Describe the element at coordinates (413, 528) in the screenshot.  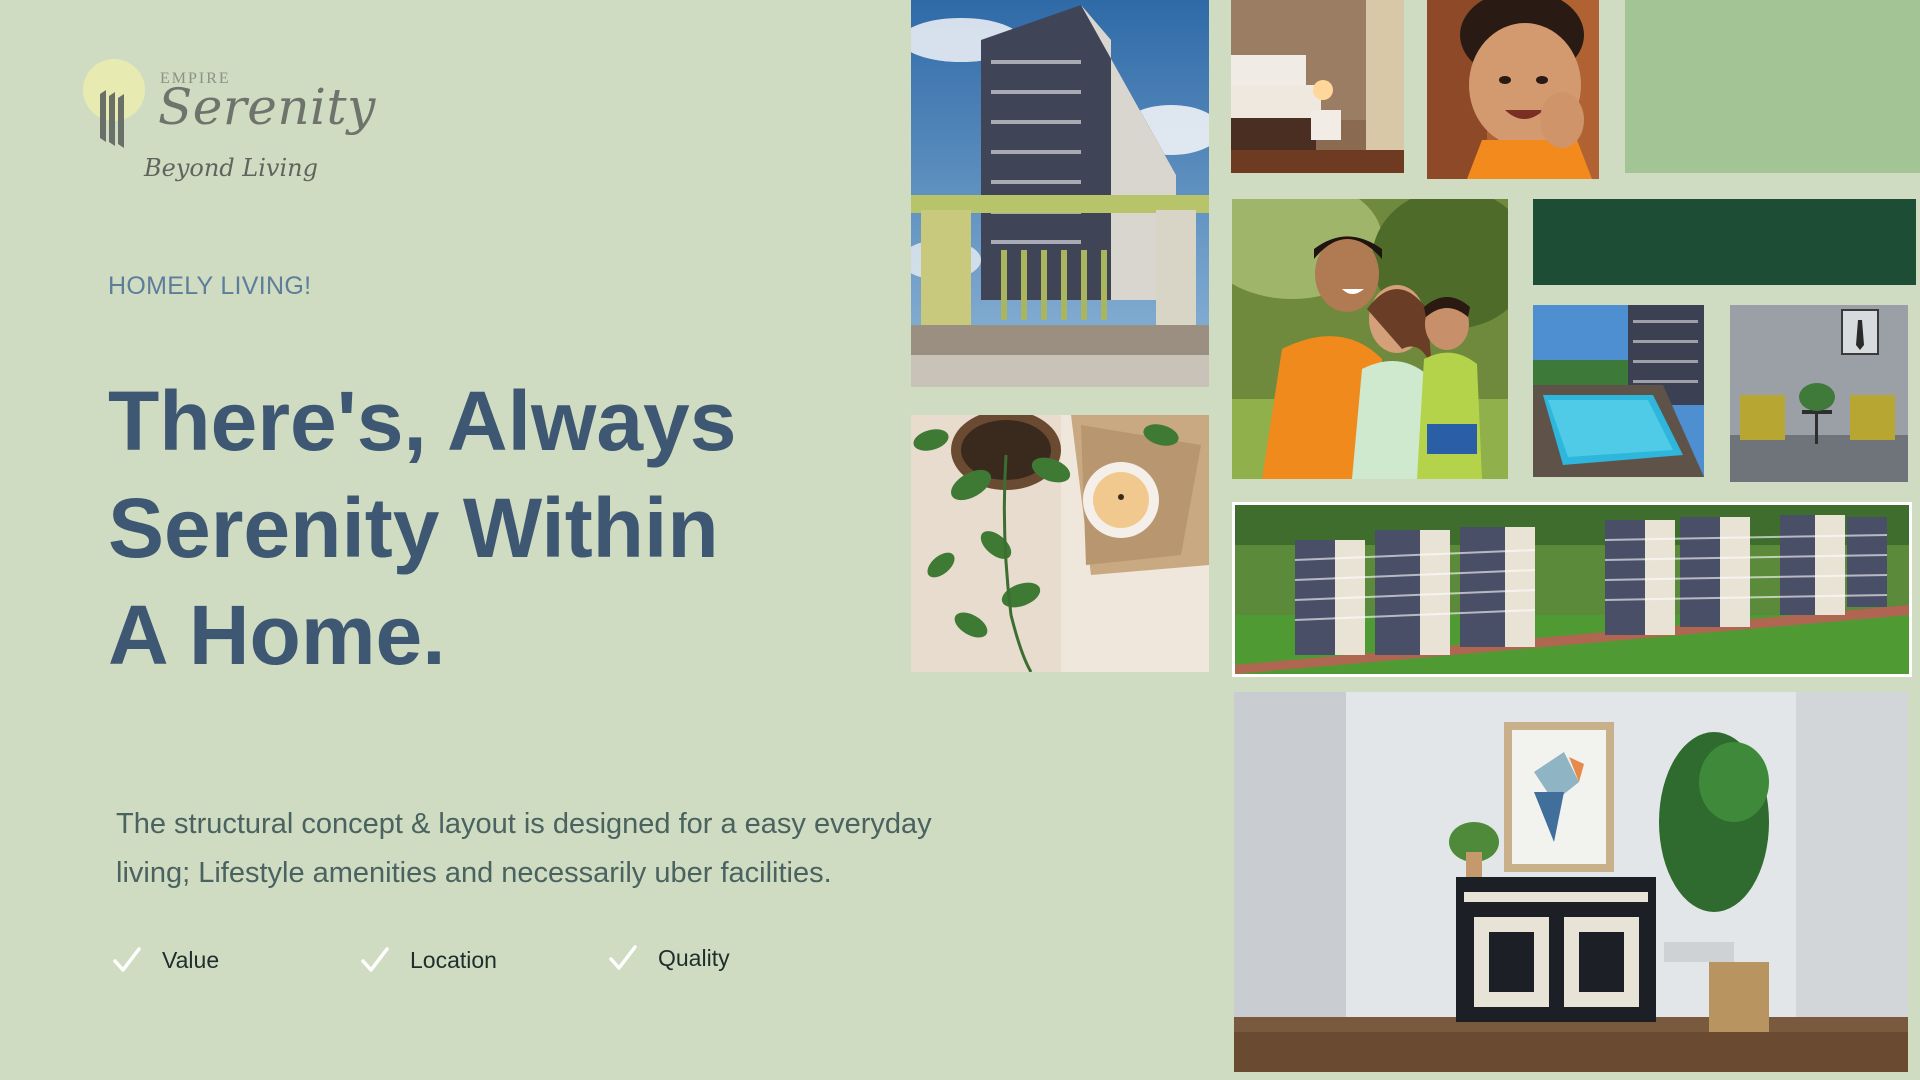
I see `headline-line-2: Serenity Within` at that location.